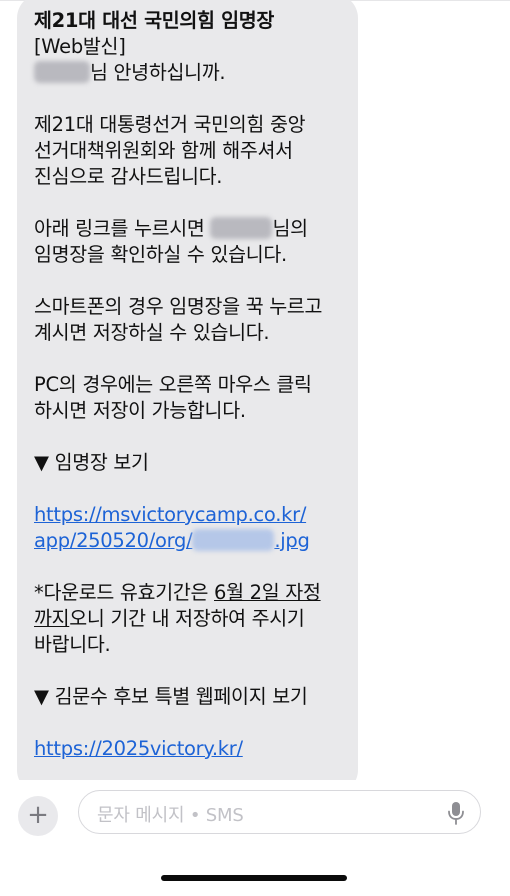 The image size is (510, 896). Describe the element at coordinates (267, 592) in the screenshot. I see `notice-date: 6월 2일 자정` at that location.